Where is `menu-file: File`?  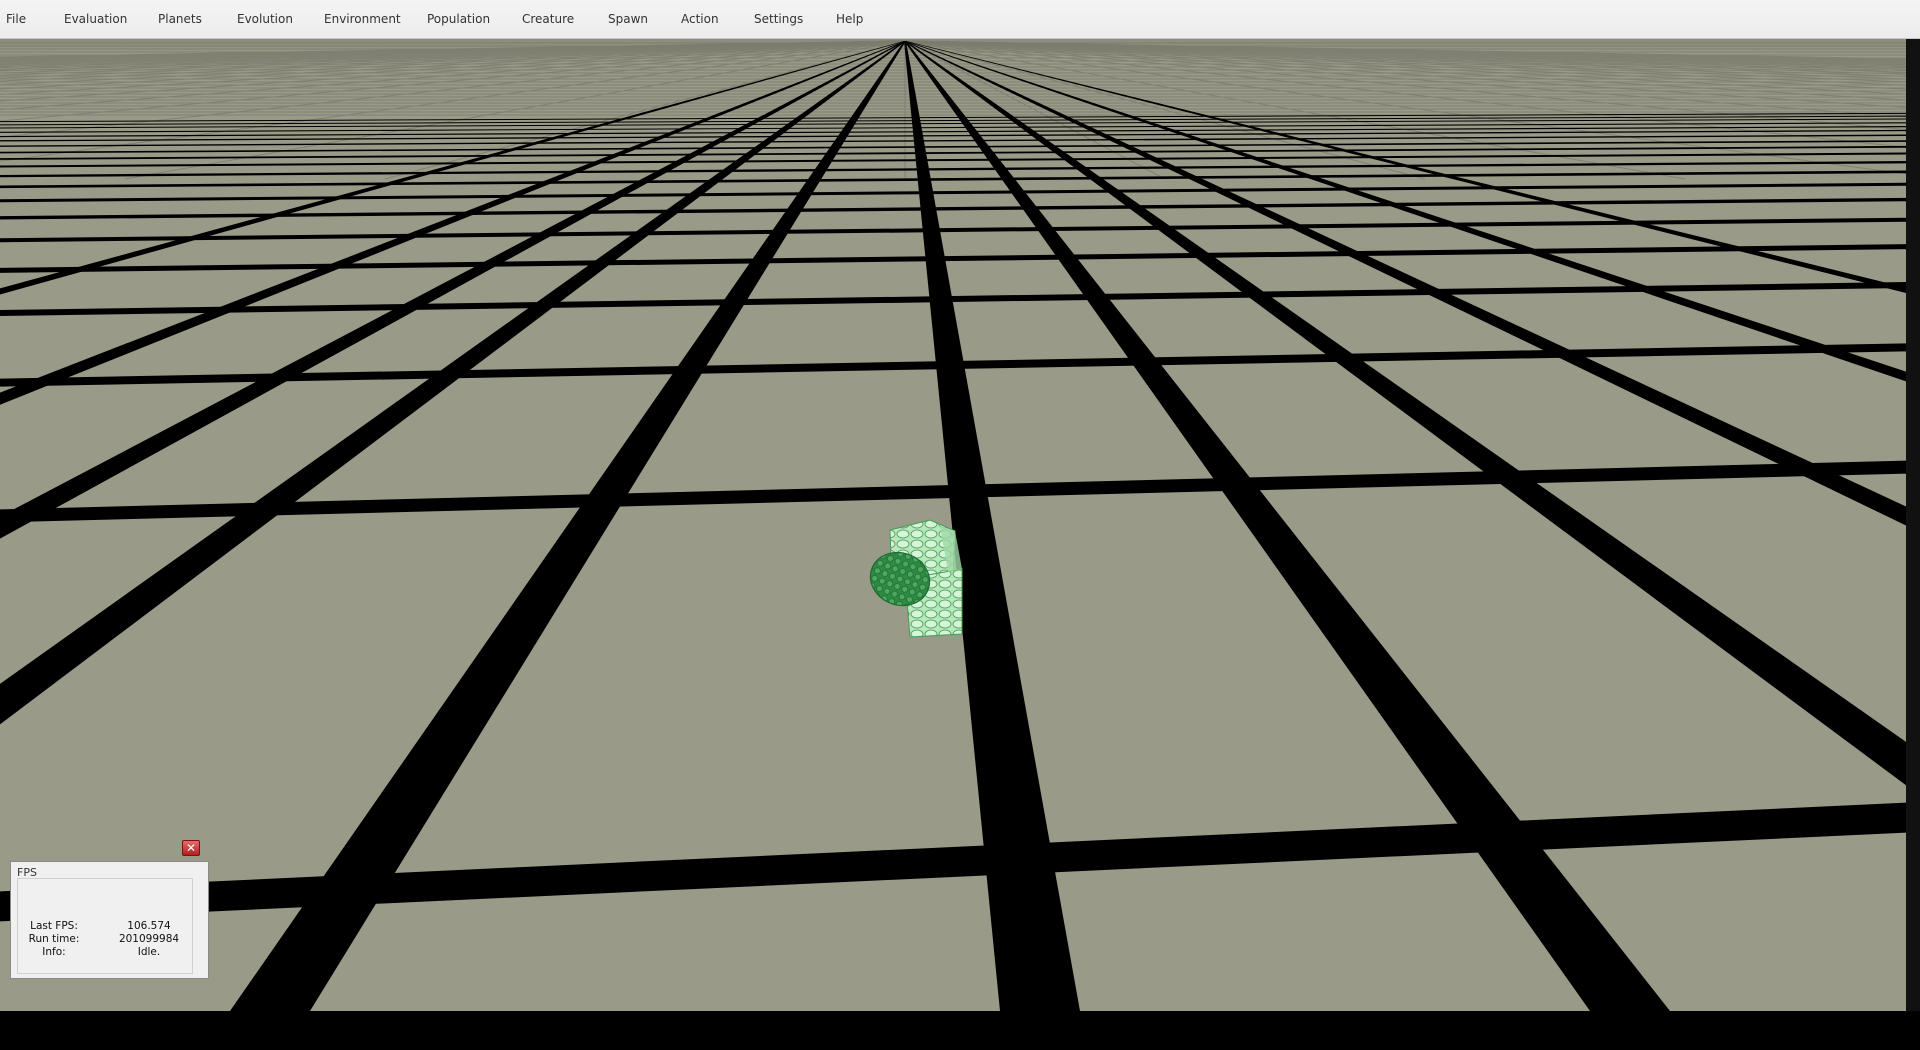
menu-file: File is located at coordinates (16, 19).